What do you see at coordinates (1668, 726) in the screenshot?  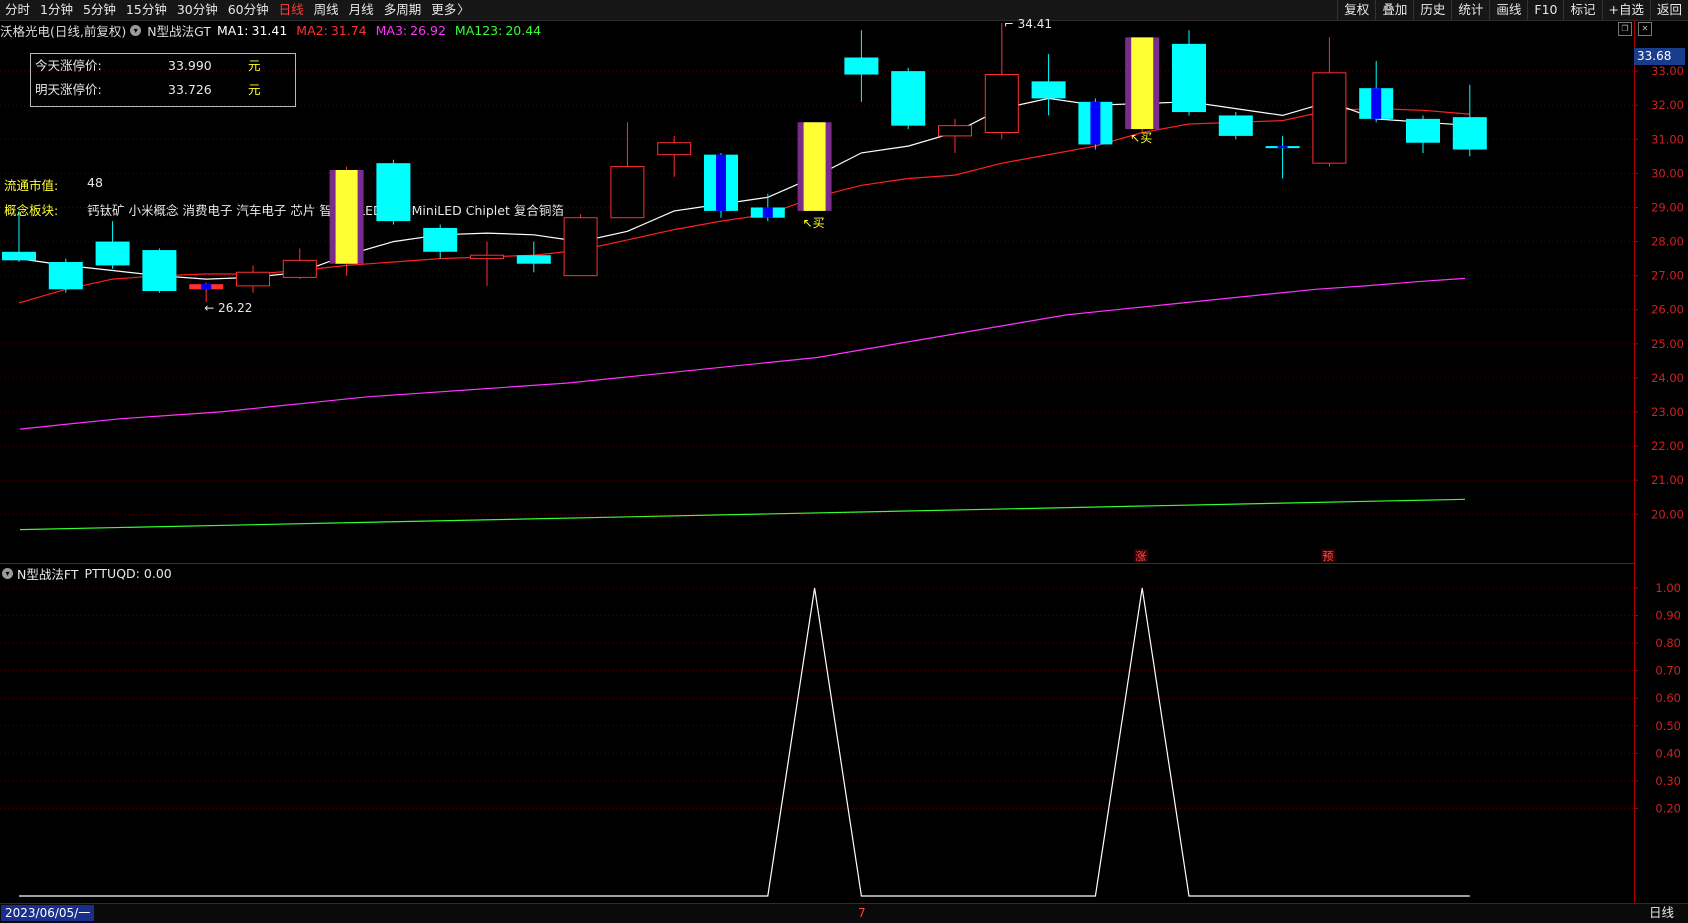 I see `sub-ytick-5: 0.50` at bounding box center [1668, 726].